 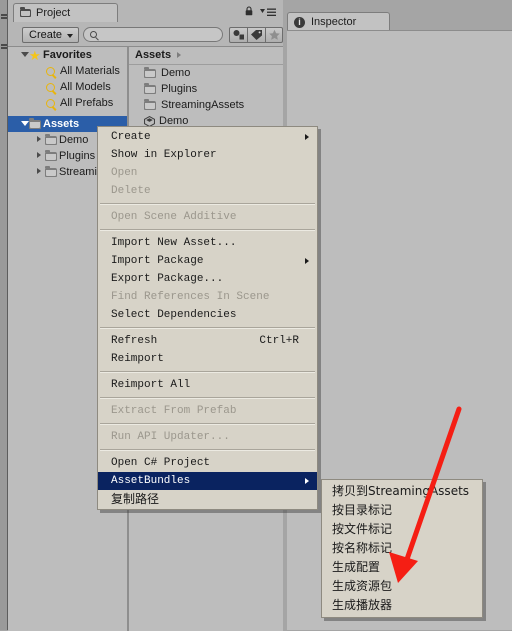 I want to click on menu-item-reimport-all: Reimport All, so click(x=207, y=385).